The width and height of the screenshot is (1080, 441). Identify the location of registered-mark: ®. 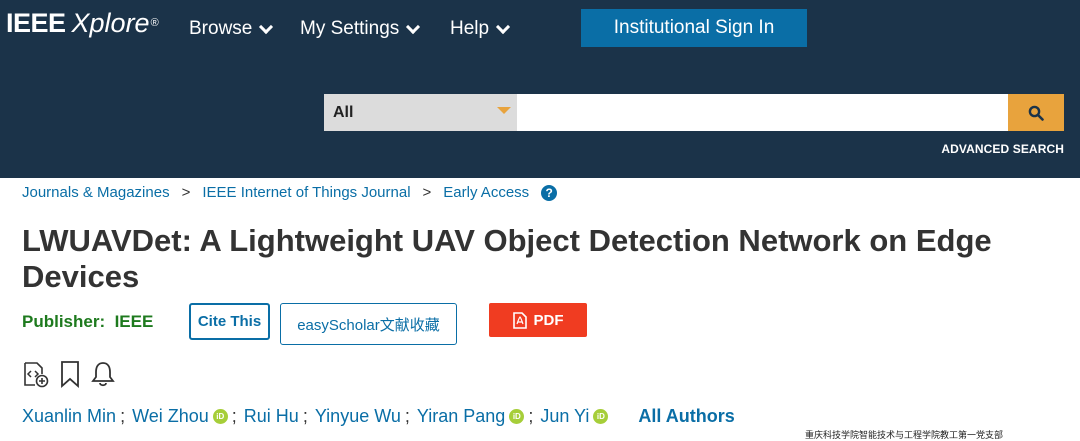
(154, 23).